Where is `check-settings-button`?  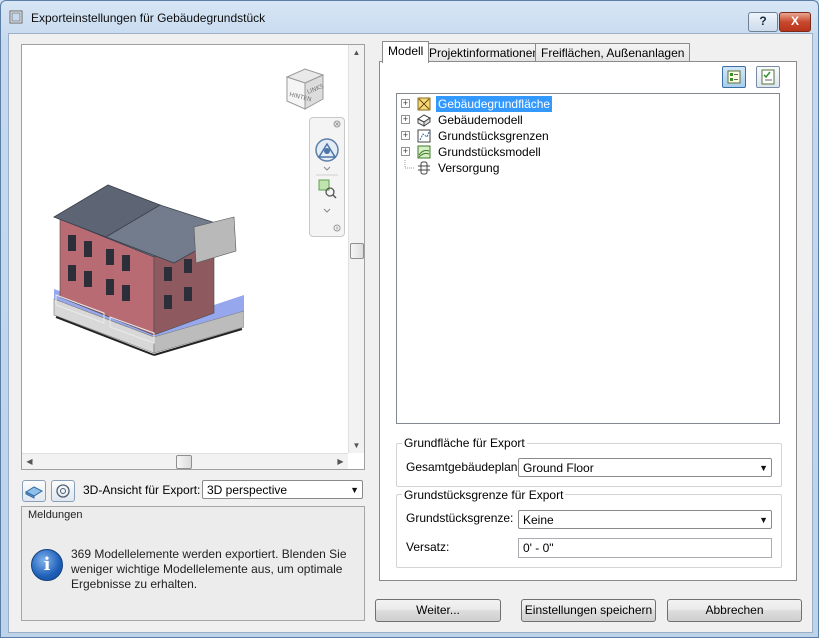 check-settings-button is located at coordinates (768, 77).